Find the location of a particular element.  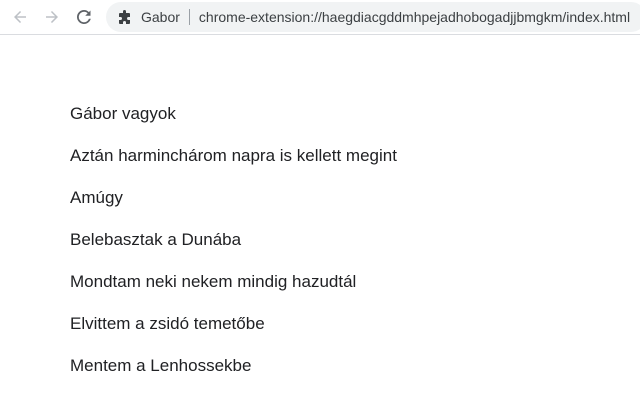

arrow-right-icon is located at coordinates (52, 17).